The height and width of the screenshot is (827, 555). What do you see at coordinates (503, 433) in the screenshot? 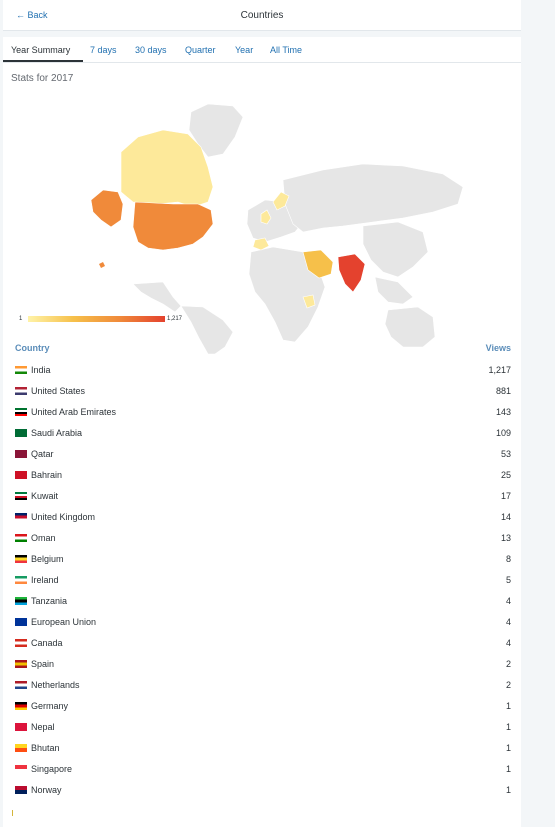
I see `views-count: 109` at bounding box center [503, 433].